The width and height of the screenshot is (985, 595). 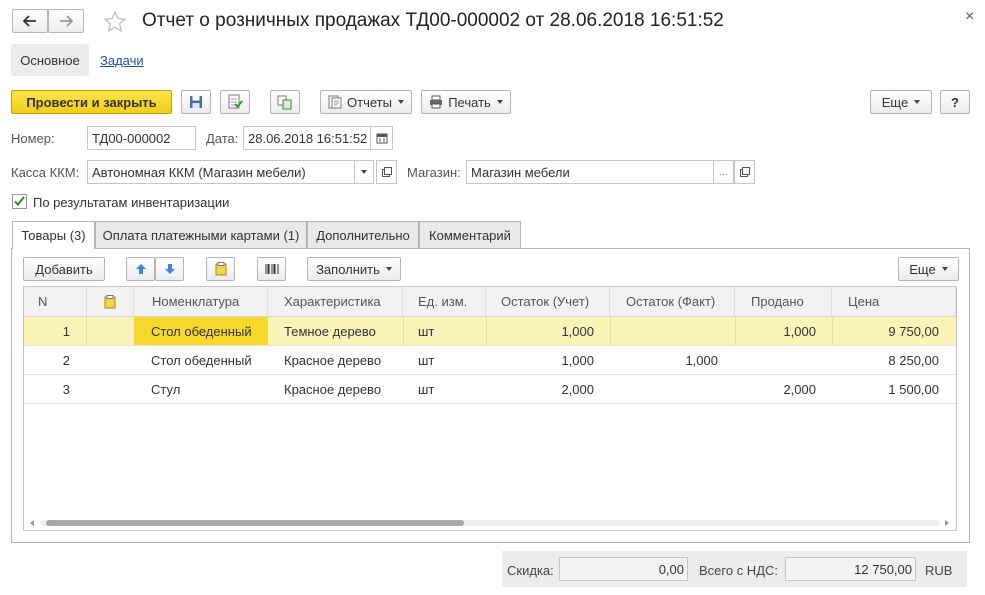 I want to click on row-price: 1 500,00, so click(x=913, y=389).